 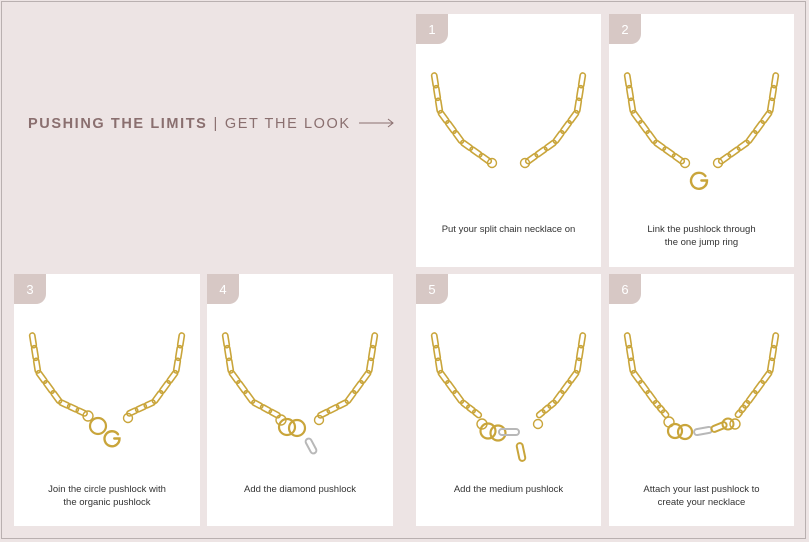 I want to click on step-card-1: 1 Put your split chain necklace on, so click(x=508, y=140).